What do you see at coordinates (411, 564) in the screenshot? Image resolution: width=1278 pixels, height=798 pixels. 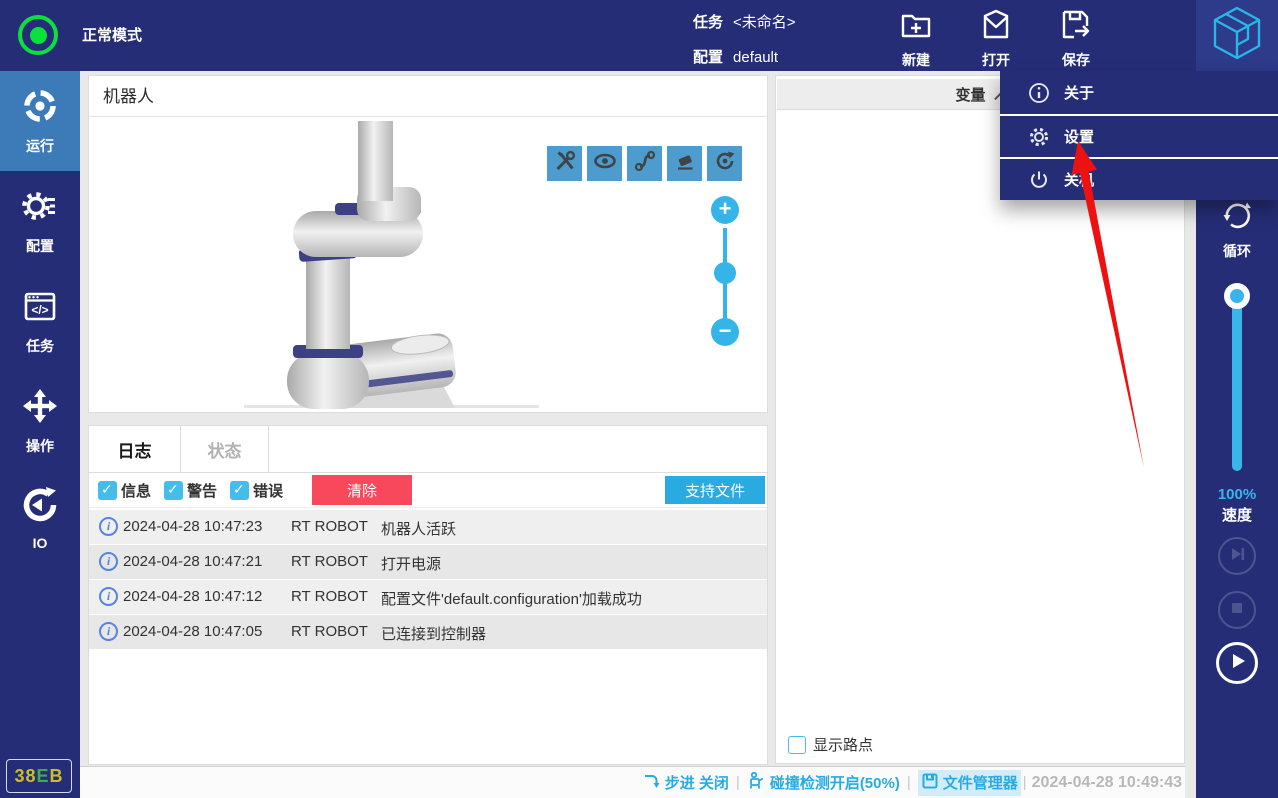 I see `log-message: 打开电源` at bounding box center [411, 564].